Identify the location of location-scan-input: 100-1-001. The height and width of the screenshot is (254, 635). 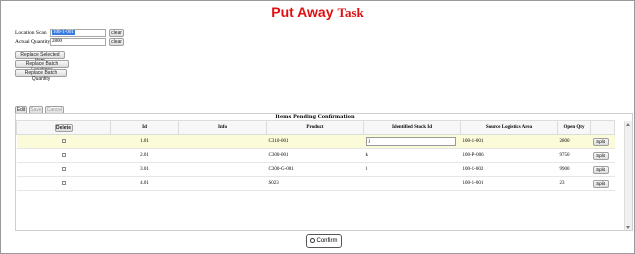
(78, 33).